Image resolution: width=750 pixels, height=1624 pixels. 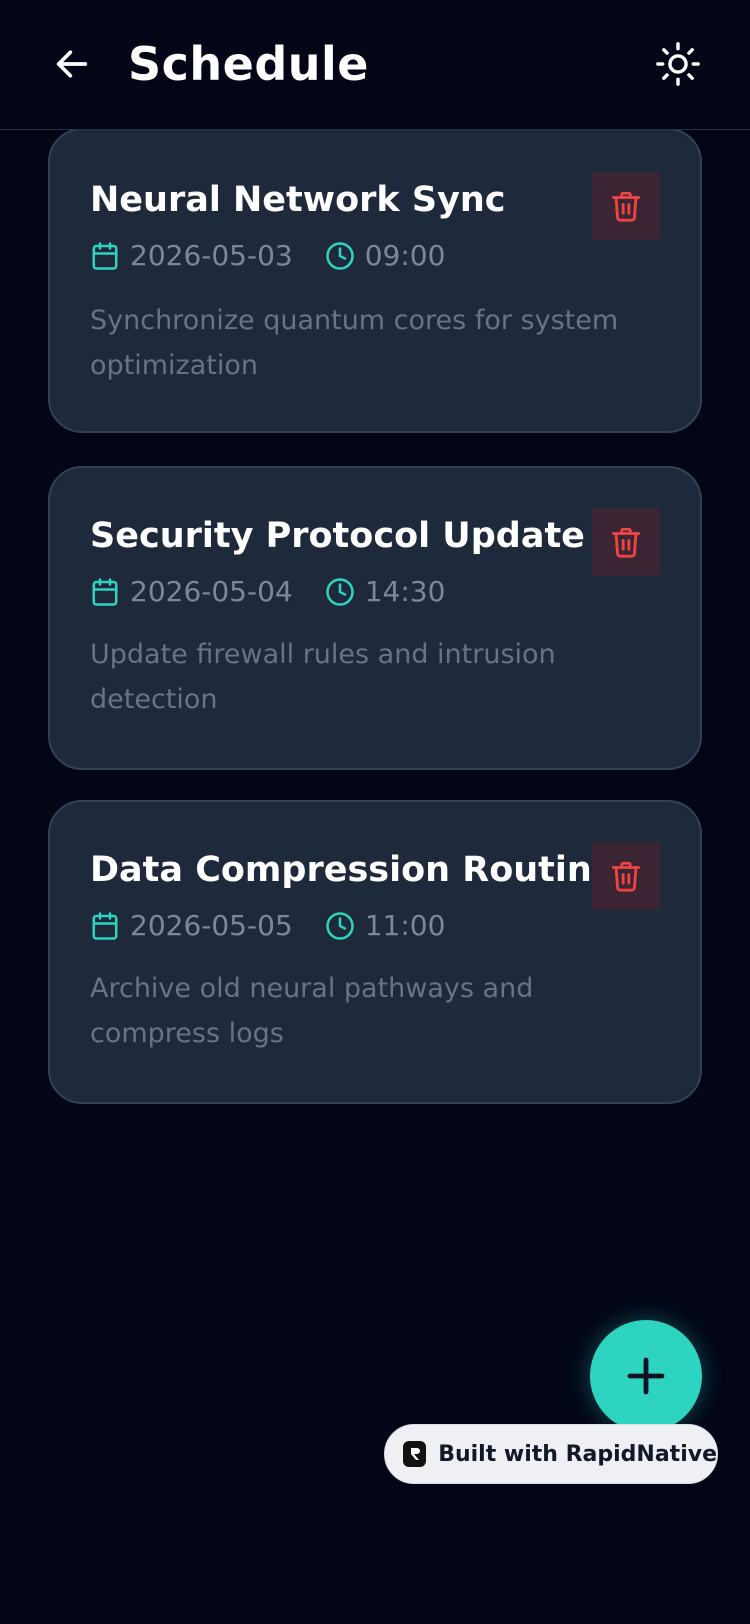 What do you see at coordinates (375, 65) in the screenshot?
I see `app-header: Schedule` at bounding box center [375, 65].